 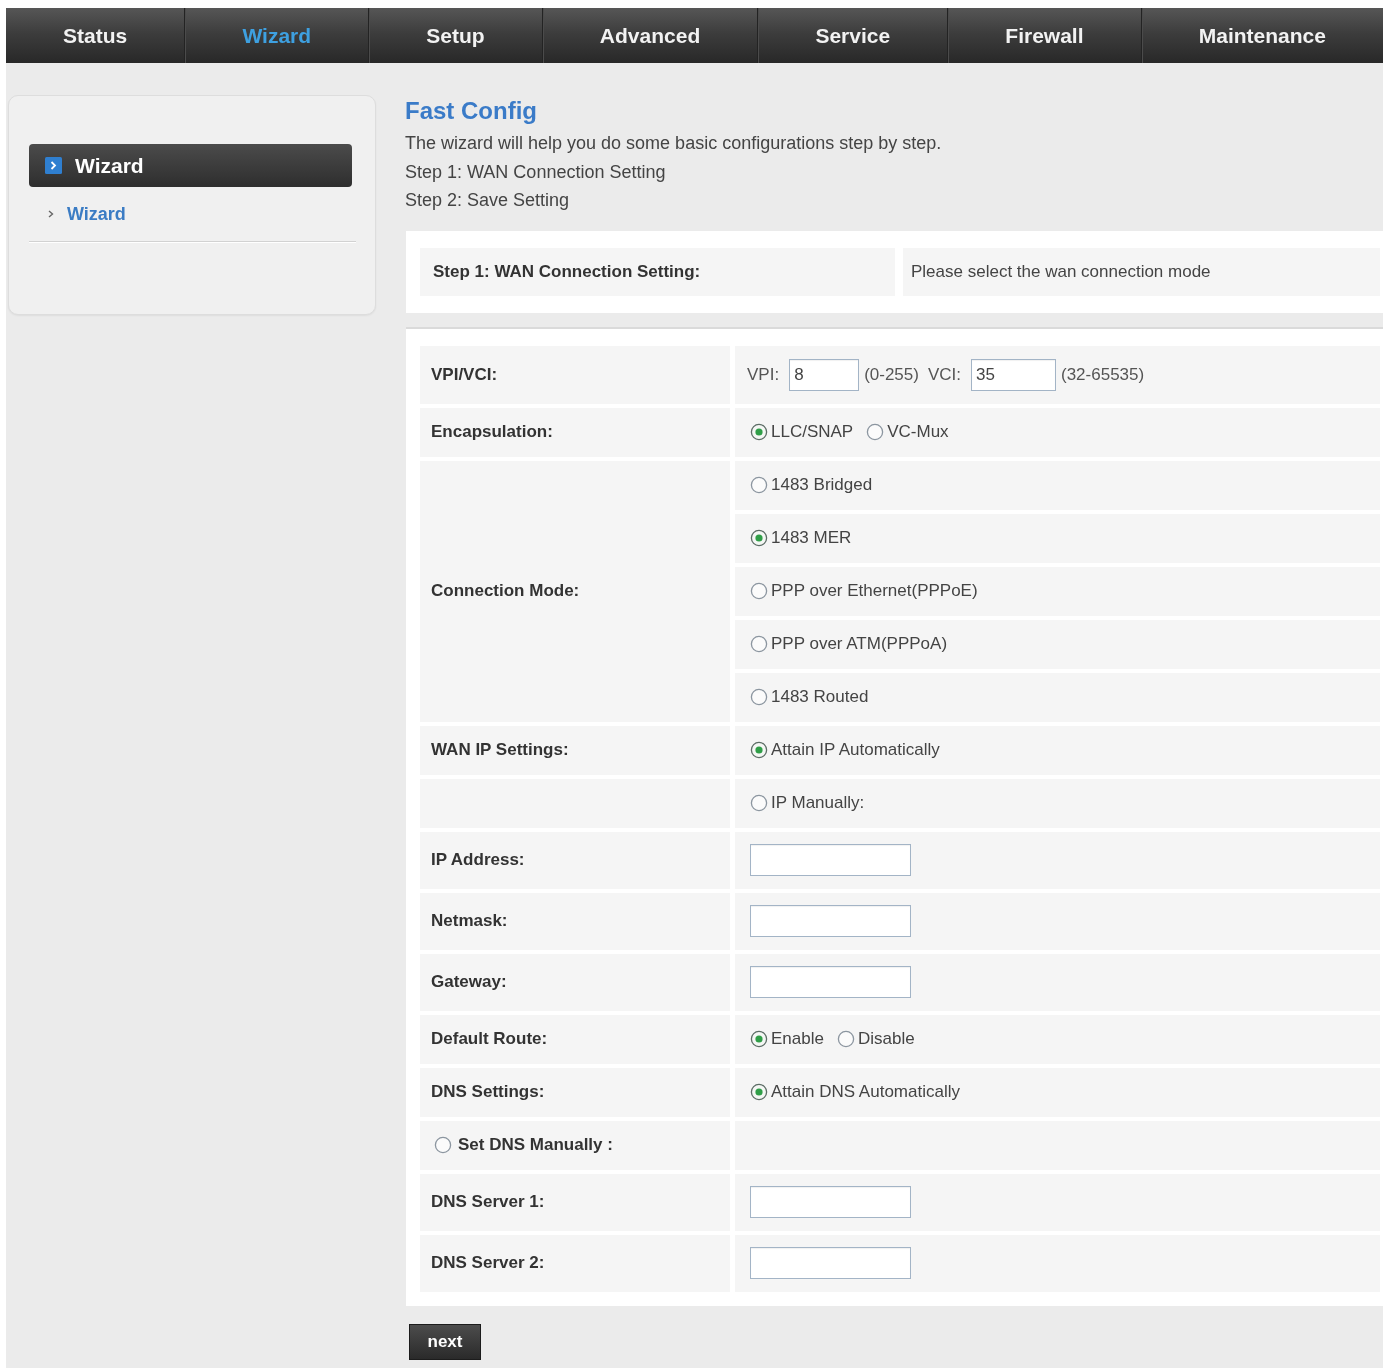 What do you see at coordinates (849, 644) in the screenshot?
I see `radio-option: PPP over ATM(PPPoA)` at bounding box center [849, 644].